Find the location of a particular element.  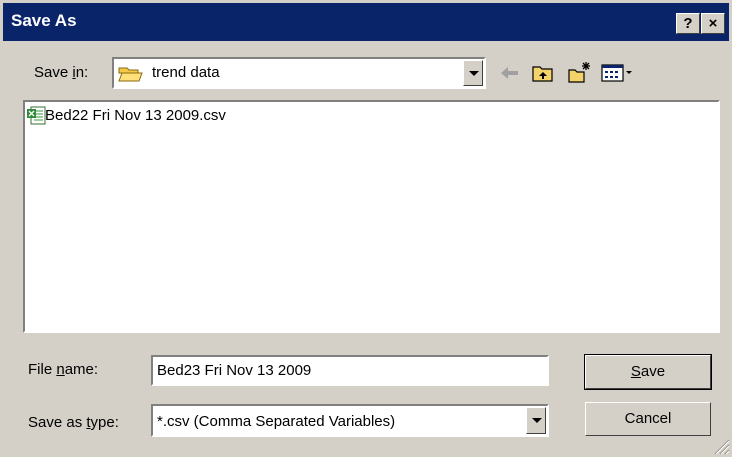

file-name-value: Bed23 Fri Nov 13 2009 is located at coordinates (234, 370).